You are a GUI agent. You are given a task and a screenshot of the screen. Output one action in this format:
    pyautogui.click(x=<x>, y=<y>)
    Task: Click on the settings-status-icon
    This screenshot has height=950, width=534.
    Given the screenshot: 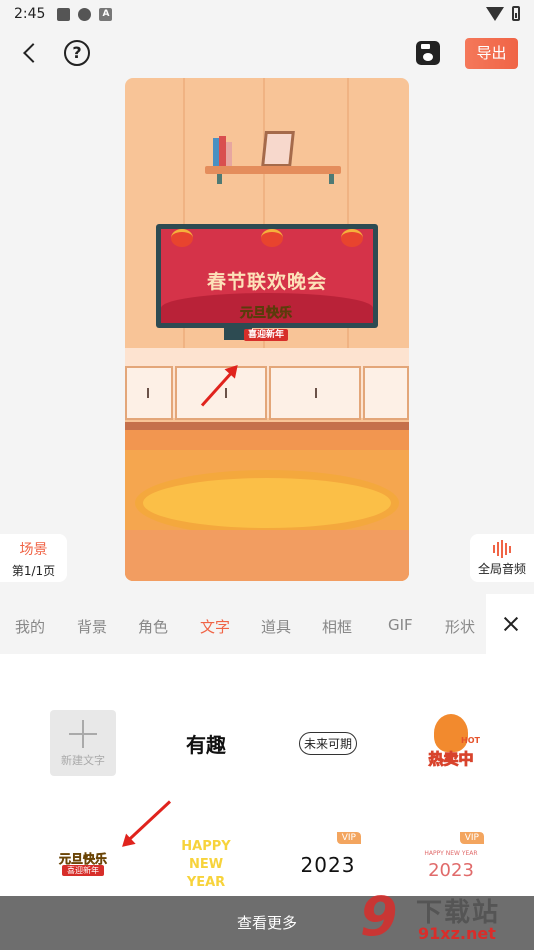 What is the action you would take?
    pyautogui.click(x=85, y=14)
    